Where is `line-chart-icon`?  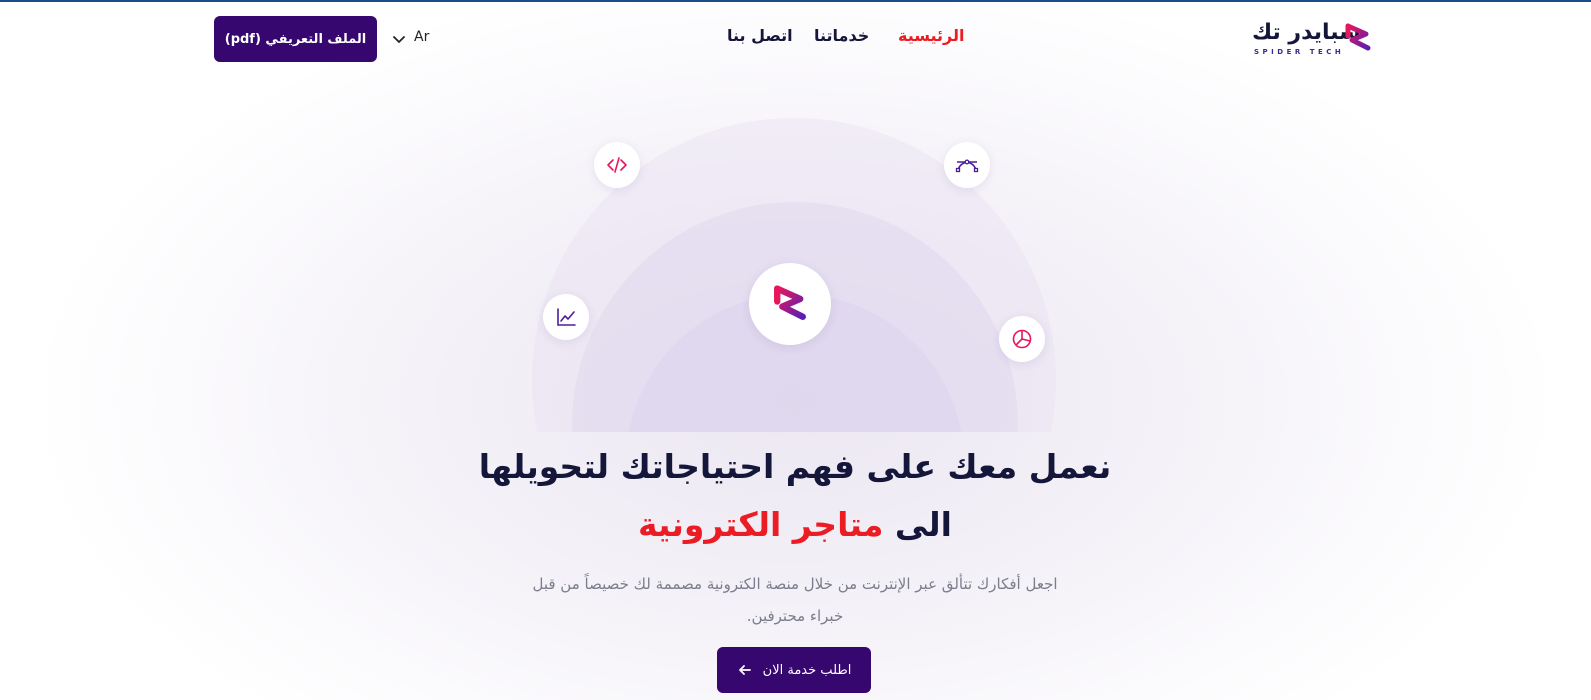
line-chart-icon is located at coordinates (566, 317).